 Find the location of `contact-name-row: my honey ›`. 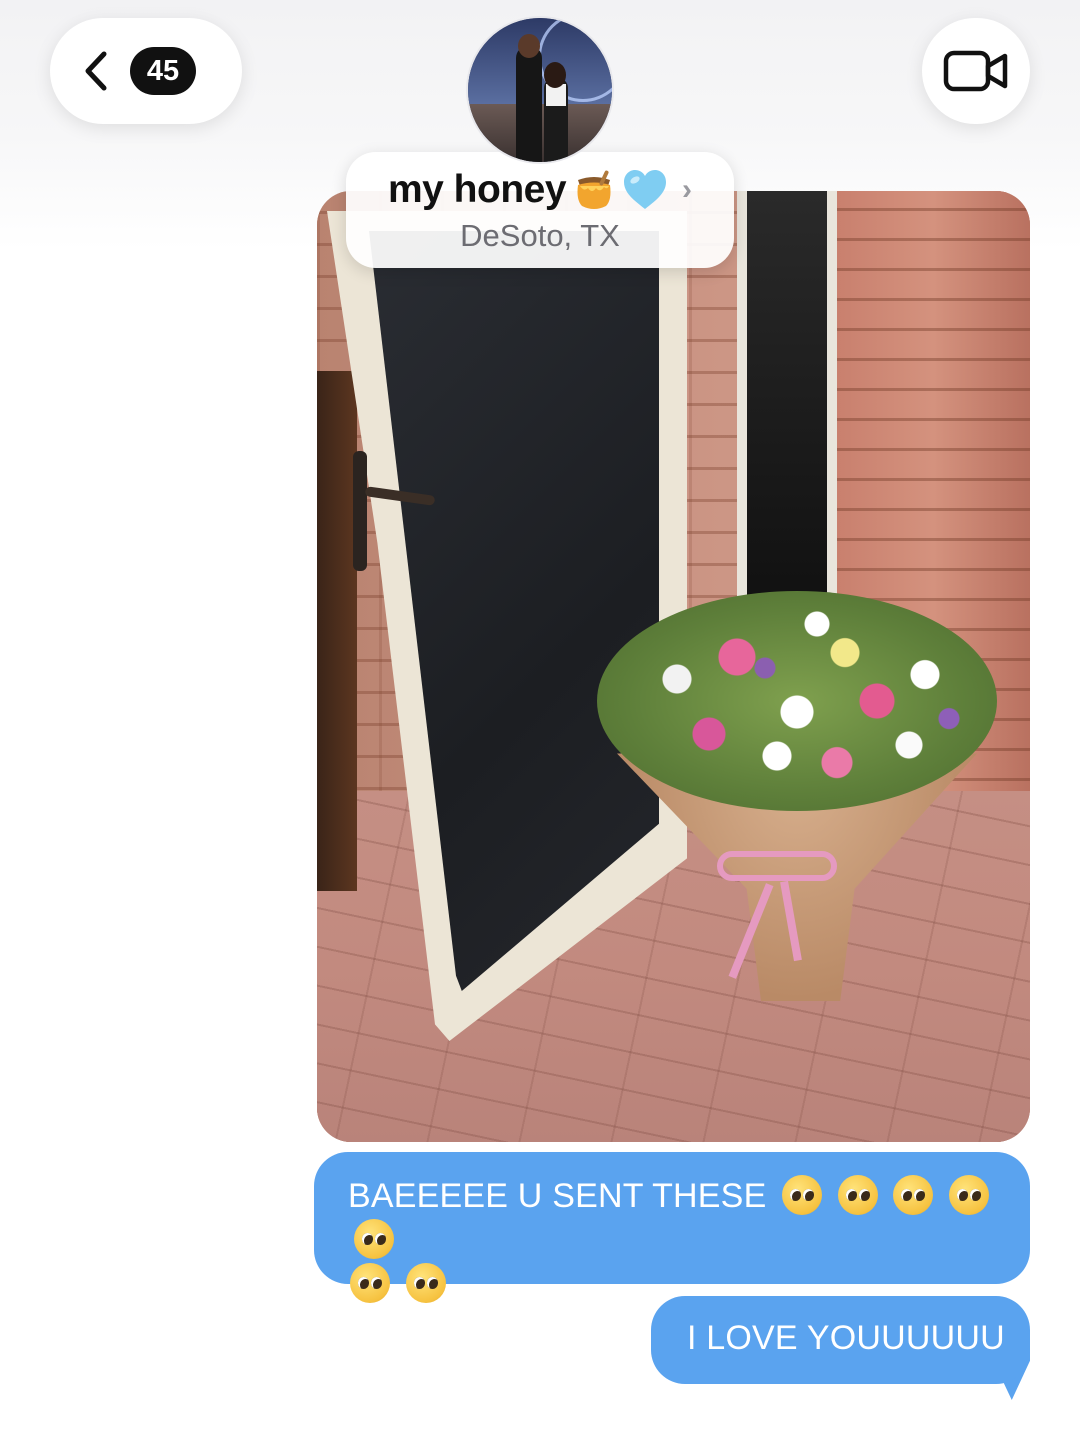

contact-name-row: my honey › is located at coordinates (540, 190).